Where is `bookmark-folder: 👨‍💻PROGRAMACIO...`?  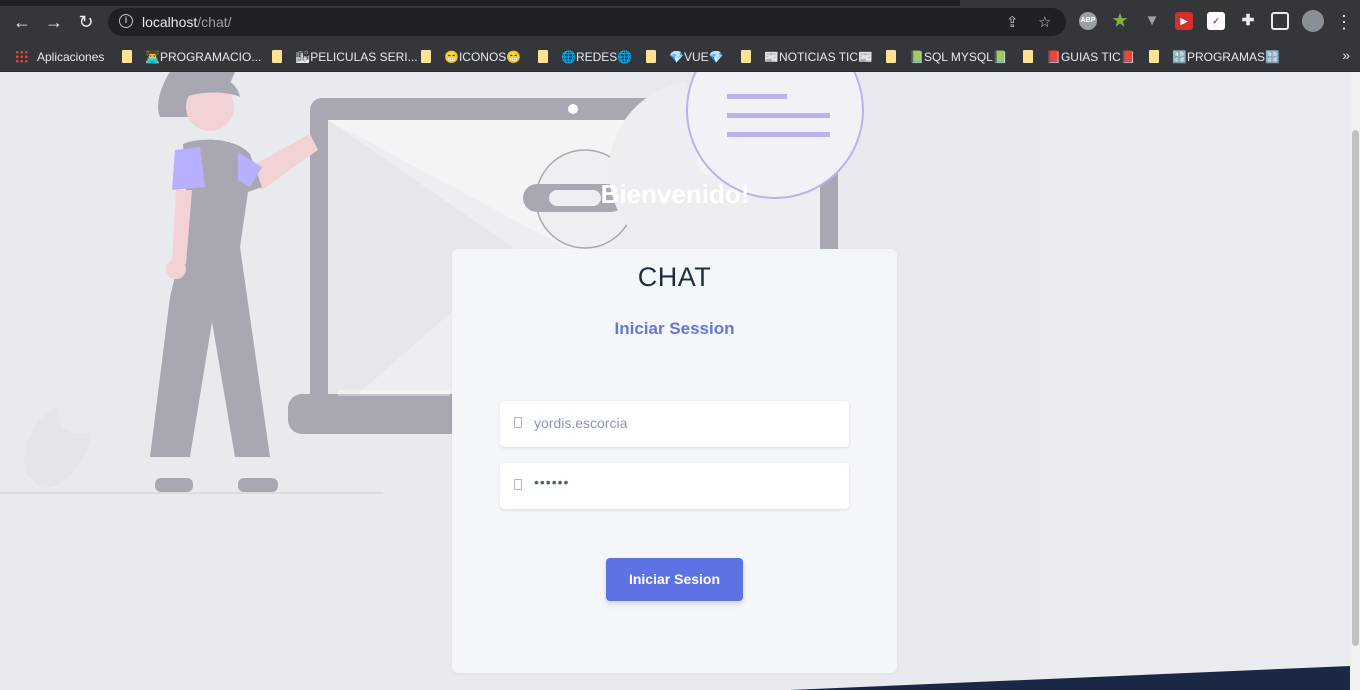
bookmark-folder: 👨‍💻PROGRAMACIO... is located at coordinates (191, 57).